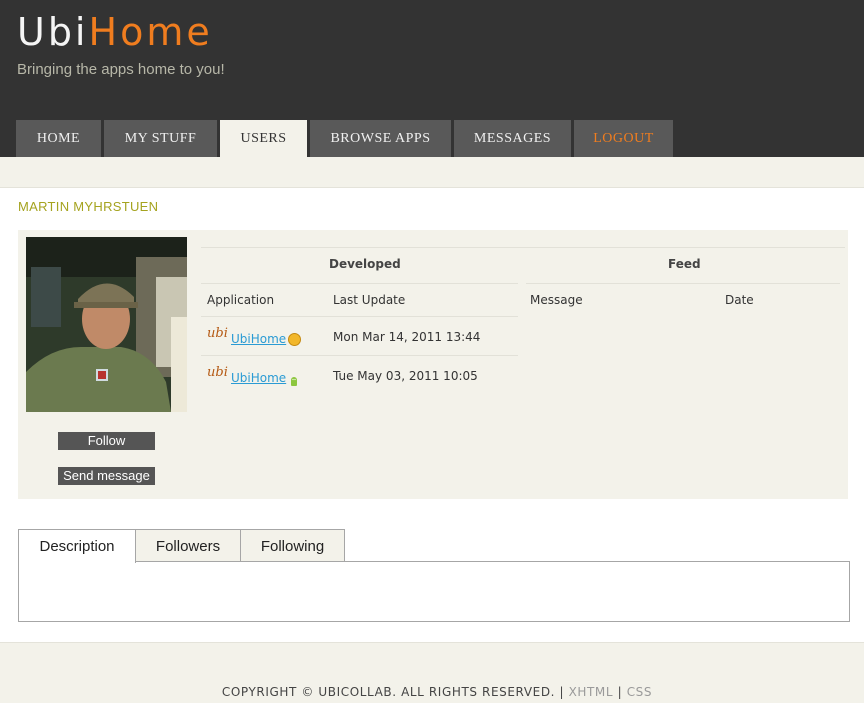 The width and height of the screenshot is (864, 703). I want to click on nav-home: HOME, so click(58, 138).